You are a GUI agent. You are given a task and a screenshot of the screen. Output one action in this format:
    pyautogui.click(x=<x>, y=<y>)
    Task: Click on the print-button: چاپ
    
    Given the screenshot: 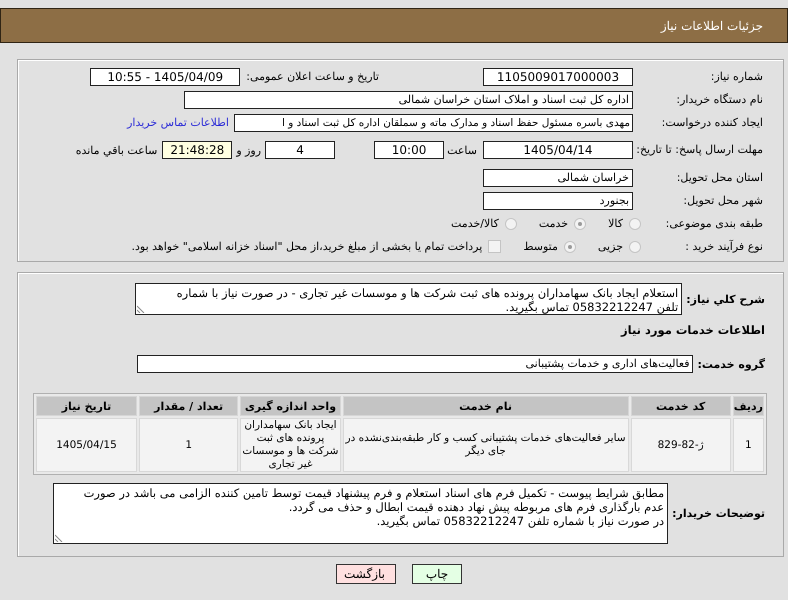 What is the action you would take?
    pyautogui.click(x=437, y=574)
    